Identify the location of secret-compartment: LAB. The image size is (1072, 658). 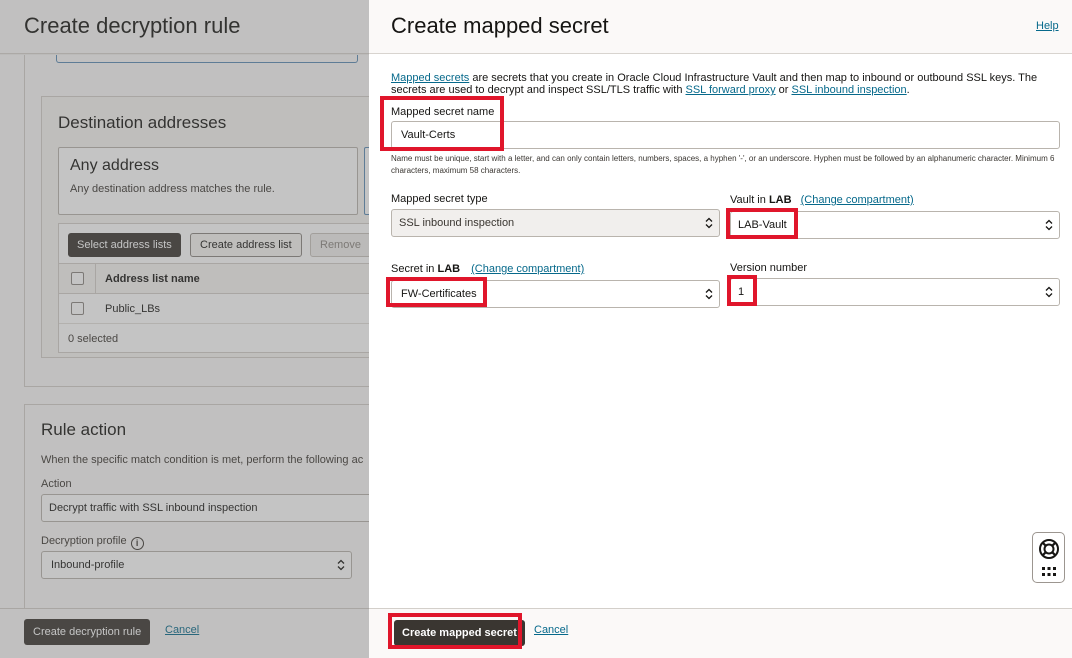
(449, 269).